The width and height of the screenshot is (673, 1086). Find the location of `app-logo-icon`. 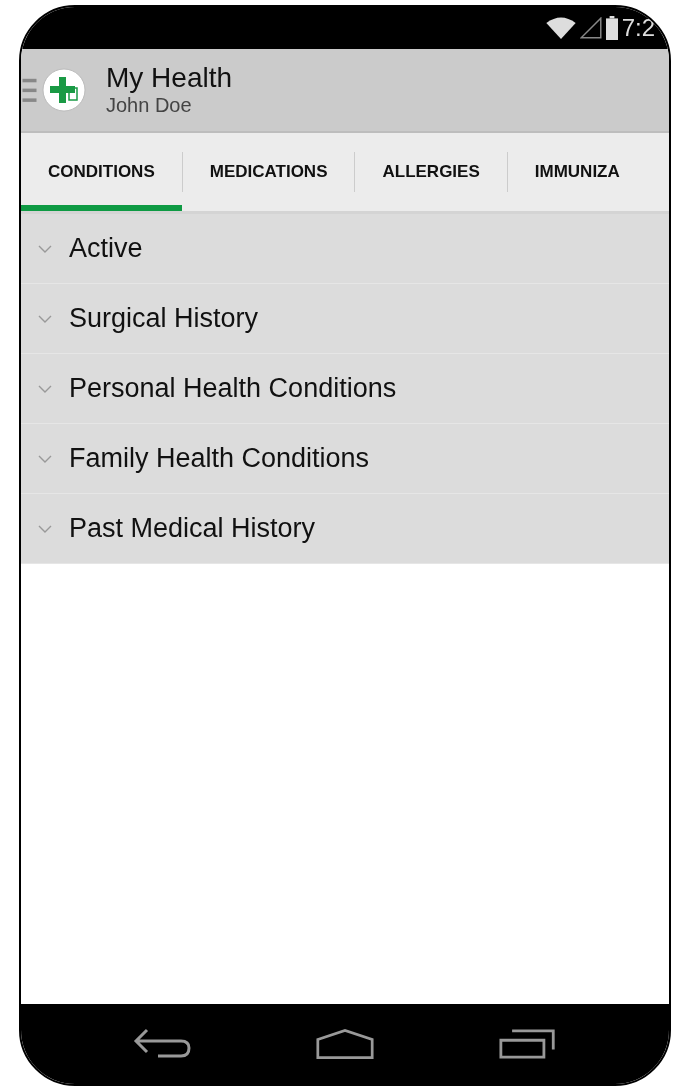

app-logo-icon is located at coordinates (64, 90).